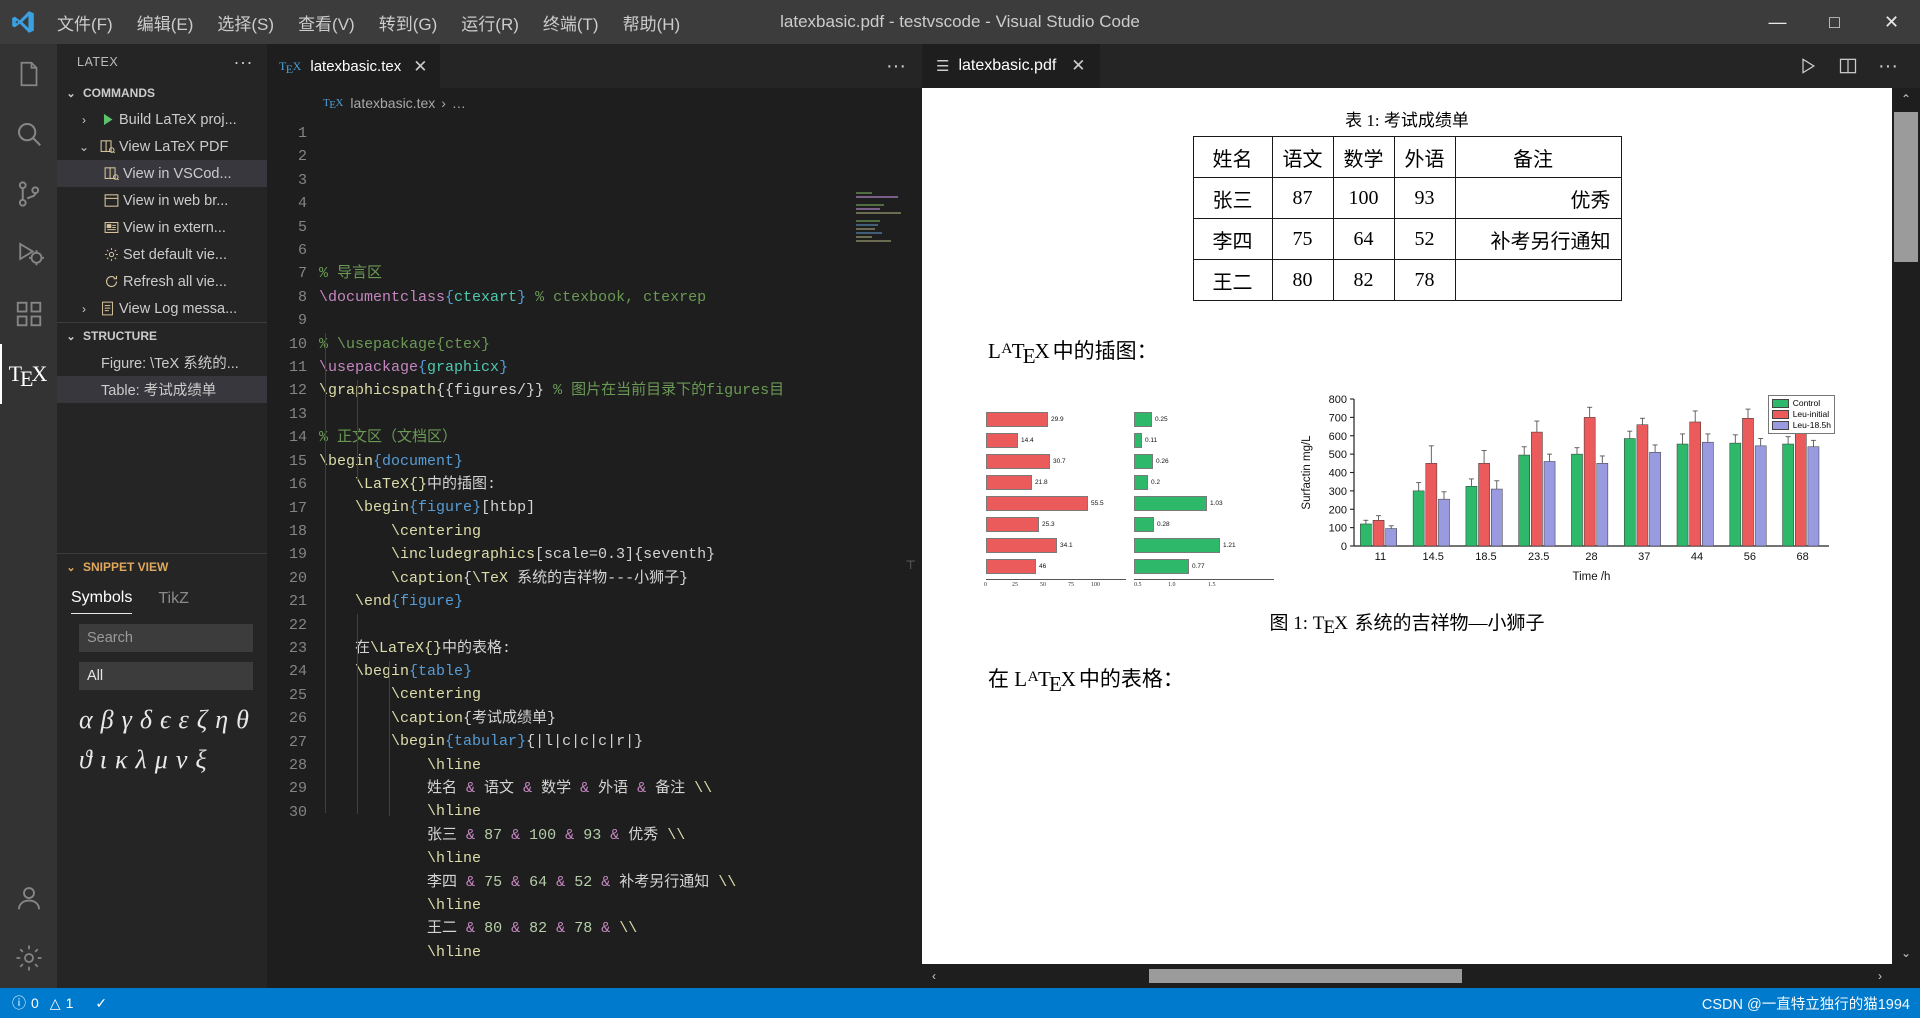 This screenshot has height=1018, width=1920. What do you see at coordinates (1848, 66) in the screenshot?
I see `split-editor-icon` at bounding box center [1848, 66].